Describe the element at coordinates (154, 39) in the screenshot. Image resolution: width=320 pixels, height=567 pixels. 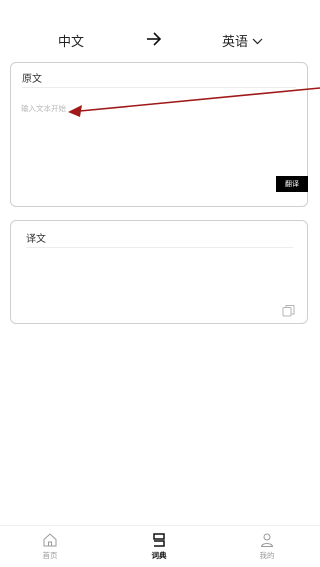
I see `arrow-right-icon` at that location.